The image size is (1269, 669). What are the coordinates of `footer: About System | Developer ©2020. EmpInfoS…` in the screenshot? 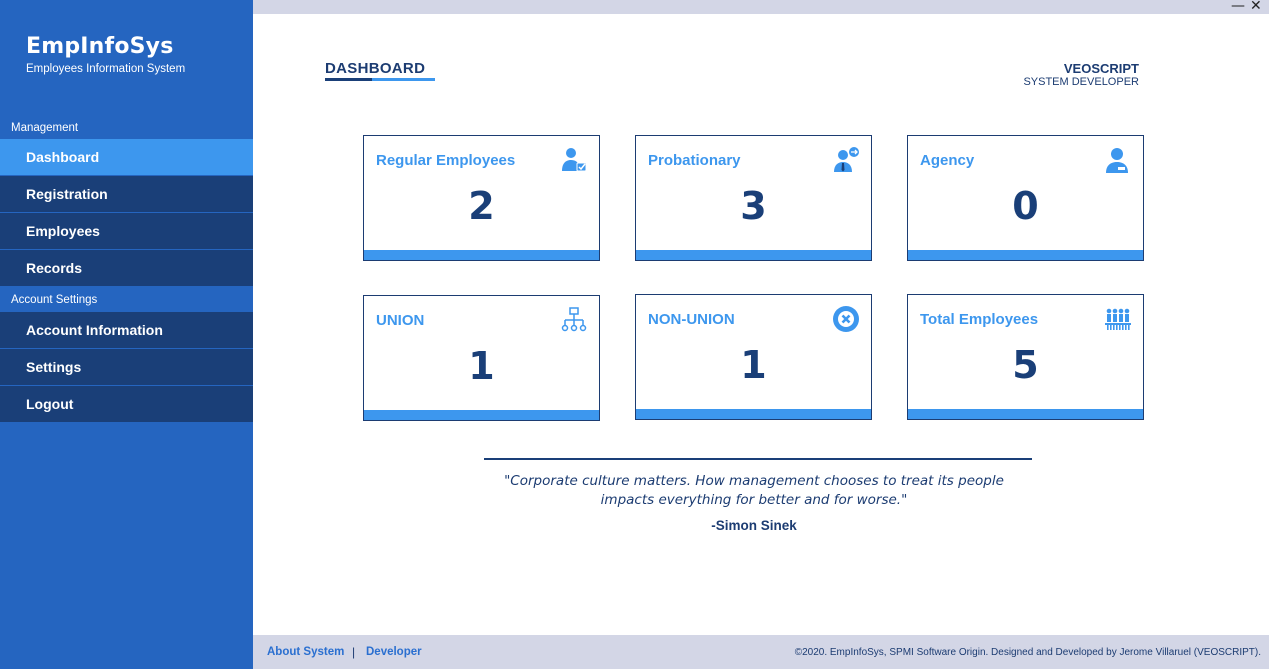 It's located at (761, 652).